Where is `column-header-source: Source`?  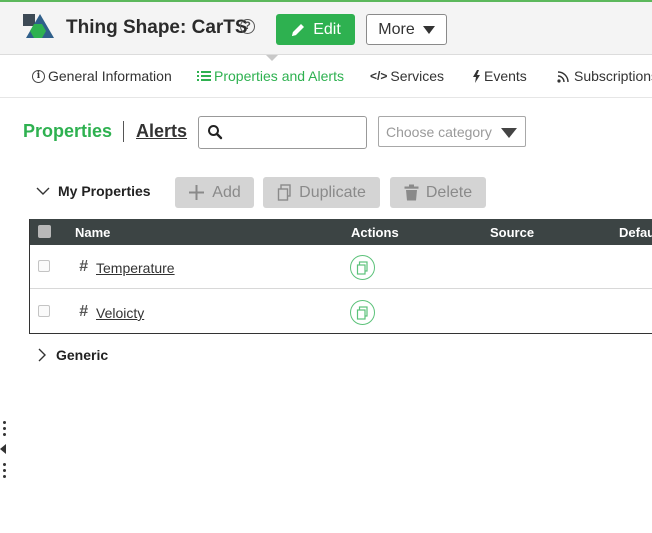 column-header-source: Source is located at coordinates (512, 232).